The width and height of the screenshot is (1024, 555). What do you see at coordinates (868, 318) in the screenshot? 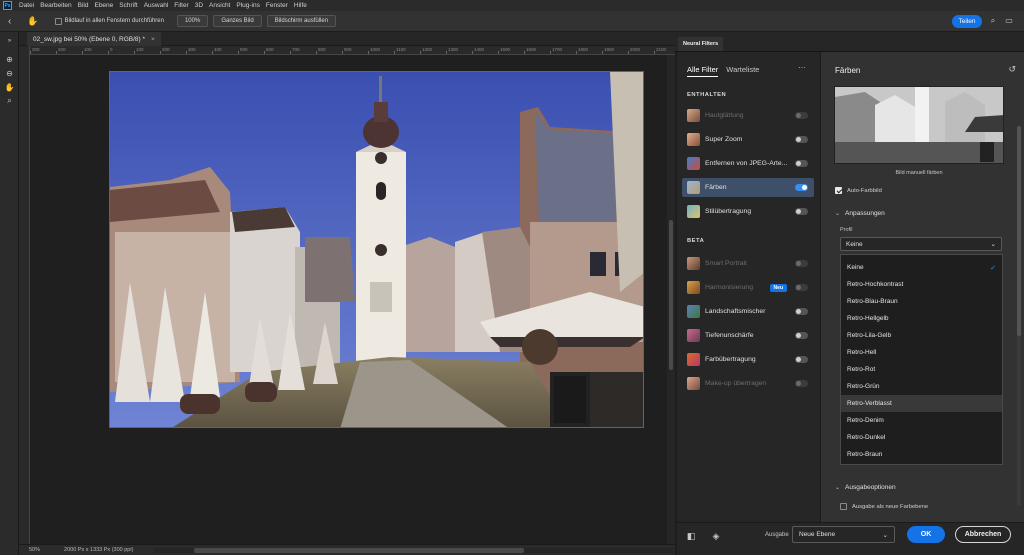
I see `option-label: Retro-Hellgelb` at bounding box center [868, 318].